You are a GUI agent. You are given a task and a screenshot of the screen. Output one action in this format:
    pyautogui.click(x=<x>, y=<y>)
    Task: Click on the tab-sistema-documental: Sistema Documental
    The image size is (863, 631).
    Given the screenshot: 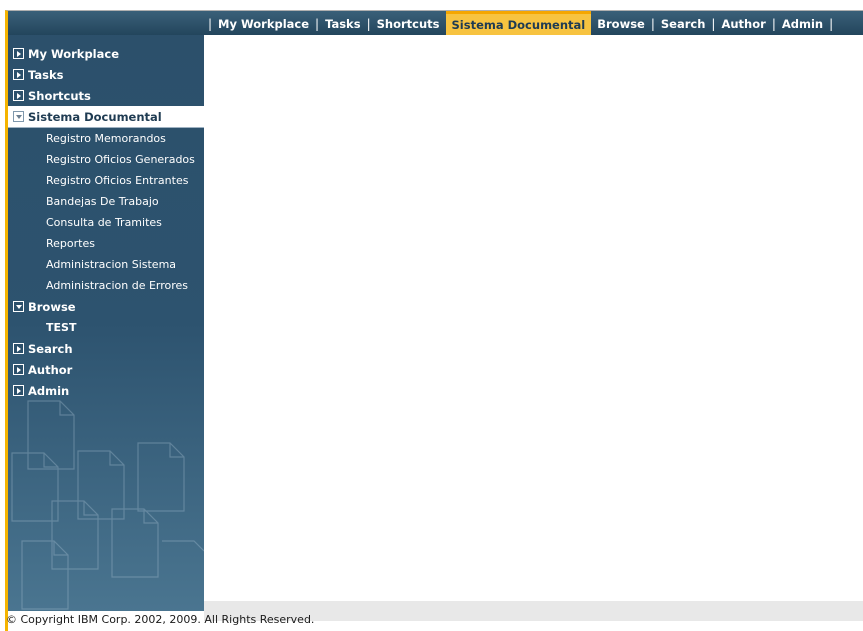 What is the action you would take?
    pyautogui.click(x=518, y=23)
    